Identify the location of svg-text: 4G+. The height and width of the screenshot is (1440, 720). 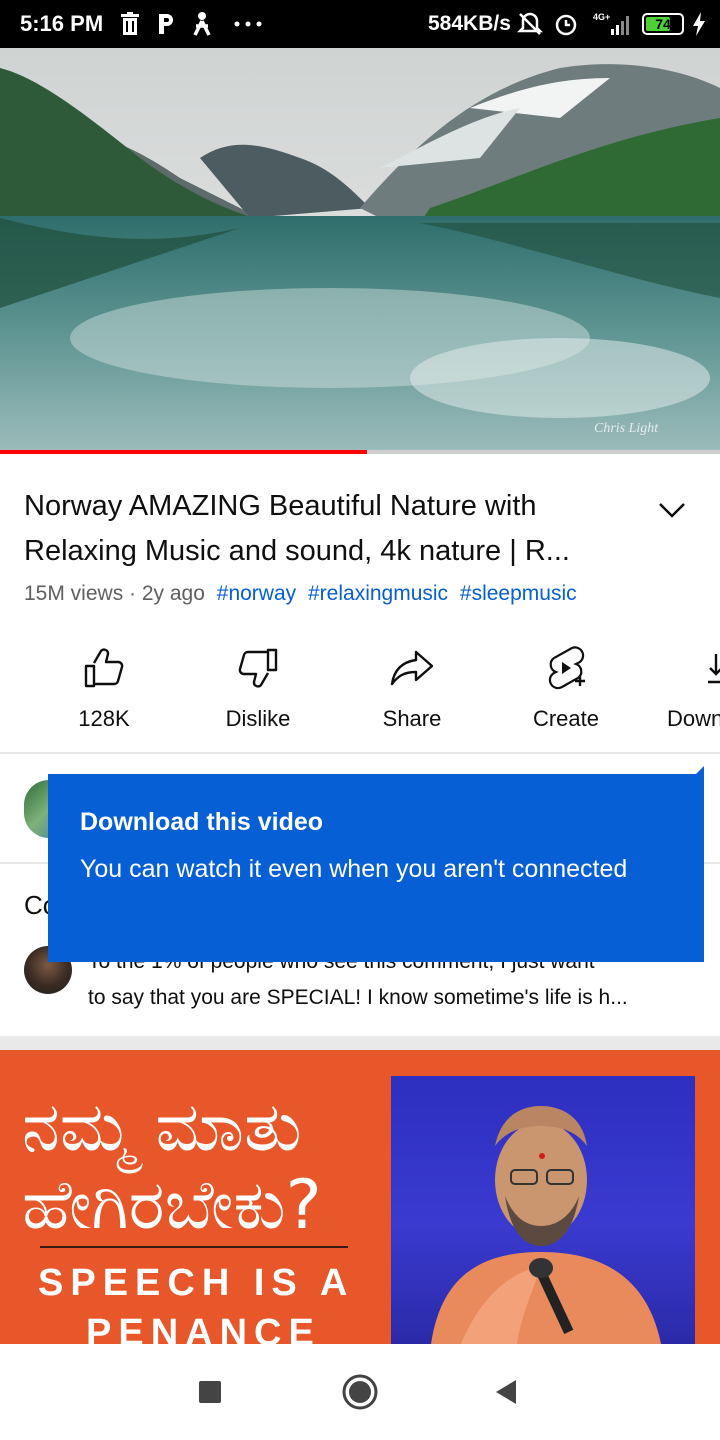
(601, 17).